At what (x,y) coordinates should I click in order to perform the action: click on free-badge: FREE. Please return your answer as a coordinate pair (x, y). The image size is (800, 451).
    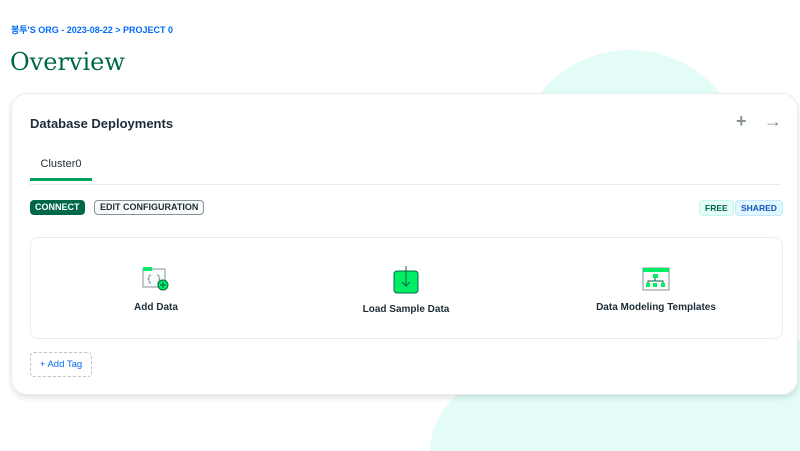
    Looking at the image, I should click on (716, 208).